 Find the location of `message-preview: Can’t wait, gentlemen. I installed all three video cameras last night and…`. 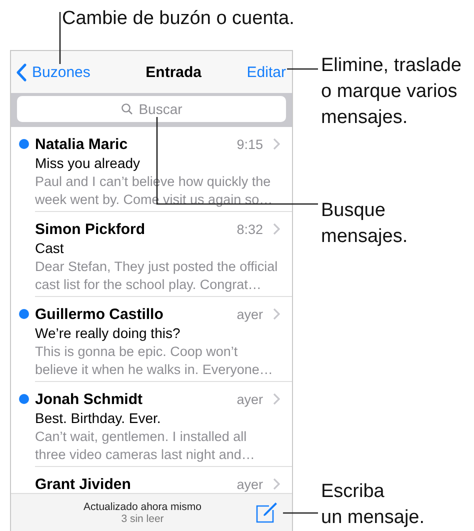

message-preview: Can’t wait, gentlemen. I installed all three video cameras last night and… is located at coordinates (145, 446).